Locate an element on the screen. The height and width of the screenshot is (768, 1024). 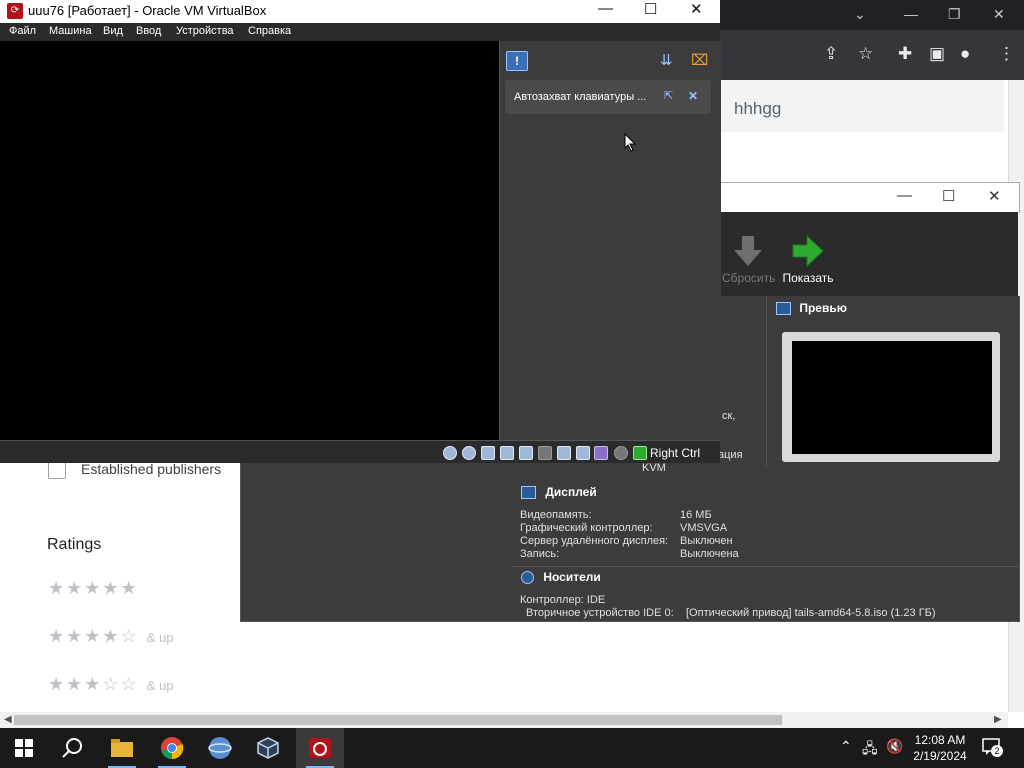
recording-status-icon is located at coordinates (583, 453).